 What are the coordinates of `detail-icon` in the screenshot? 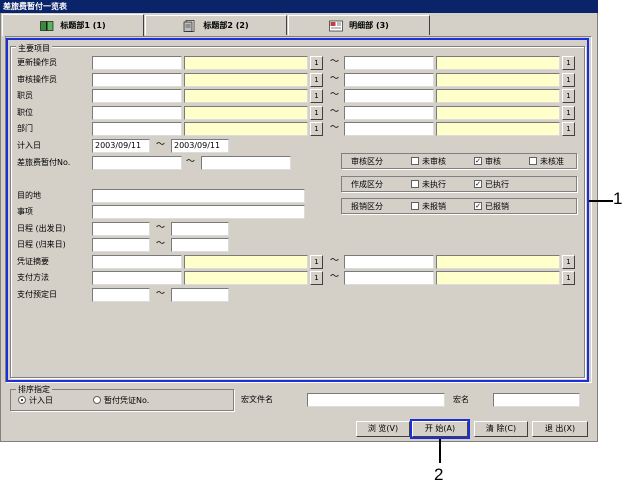 It's located at (336, 26).